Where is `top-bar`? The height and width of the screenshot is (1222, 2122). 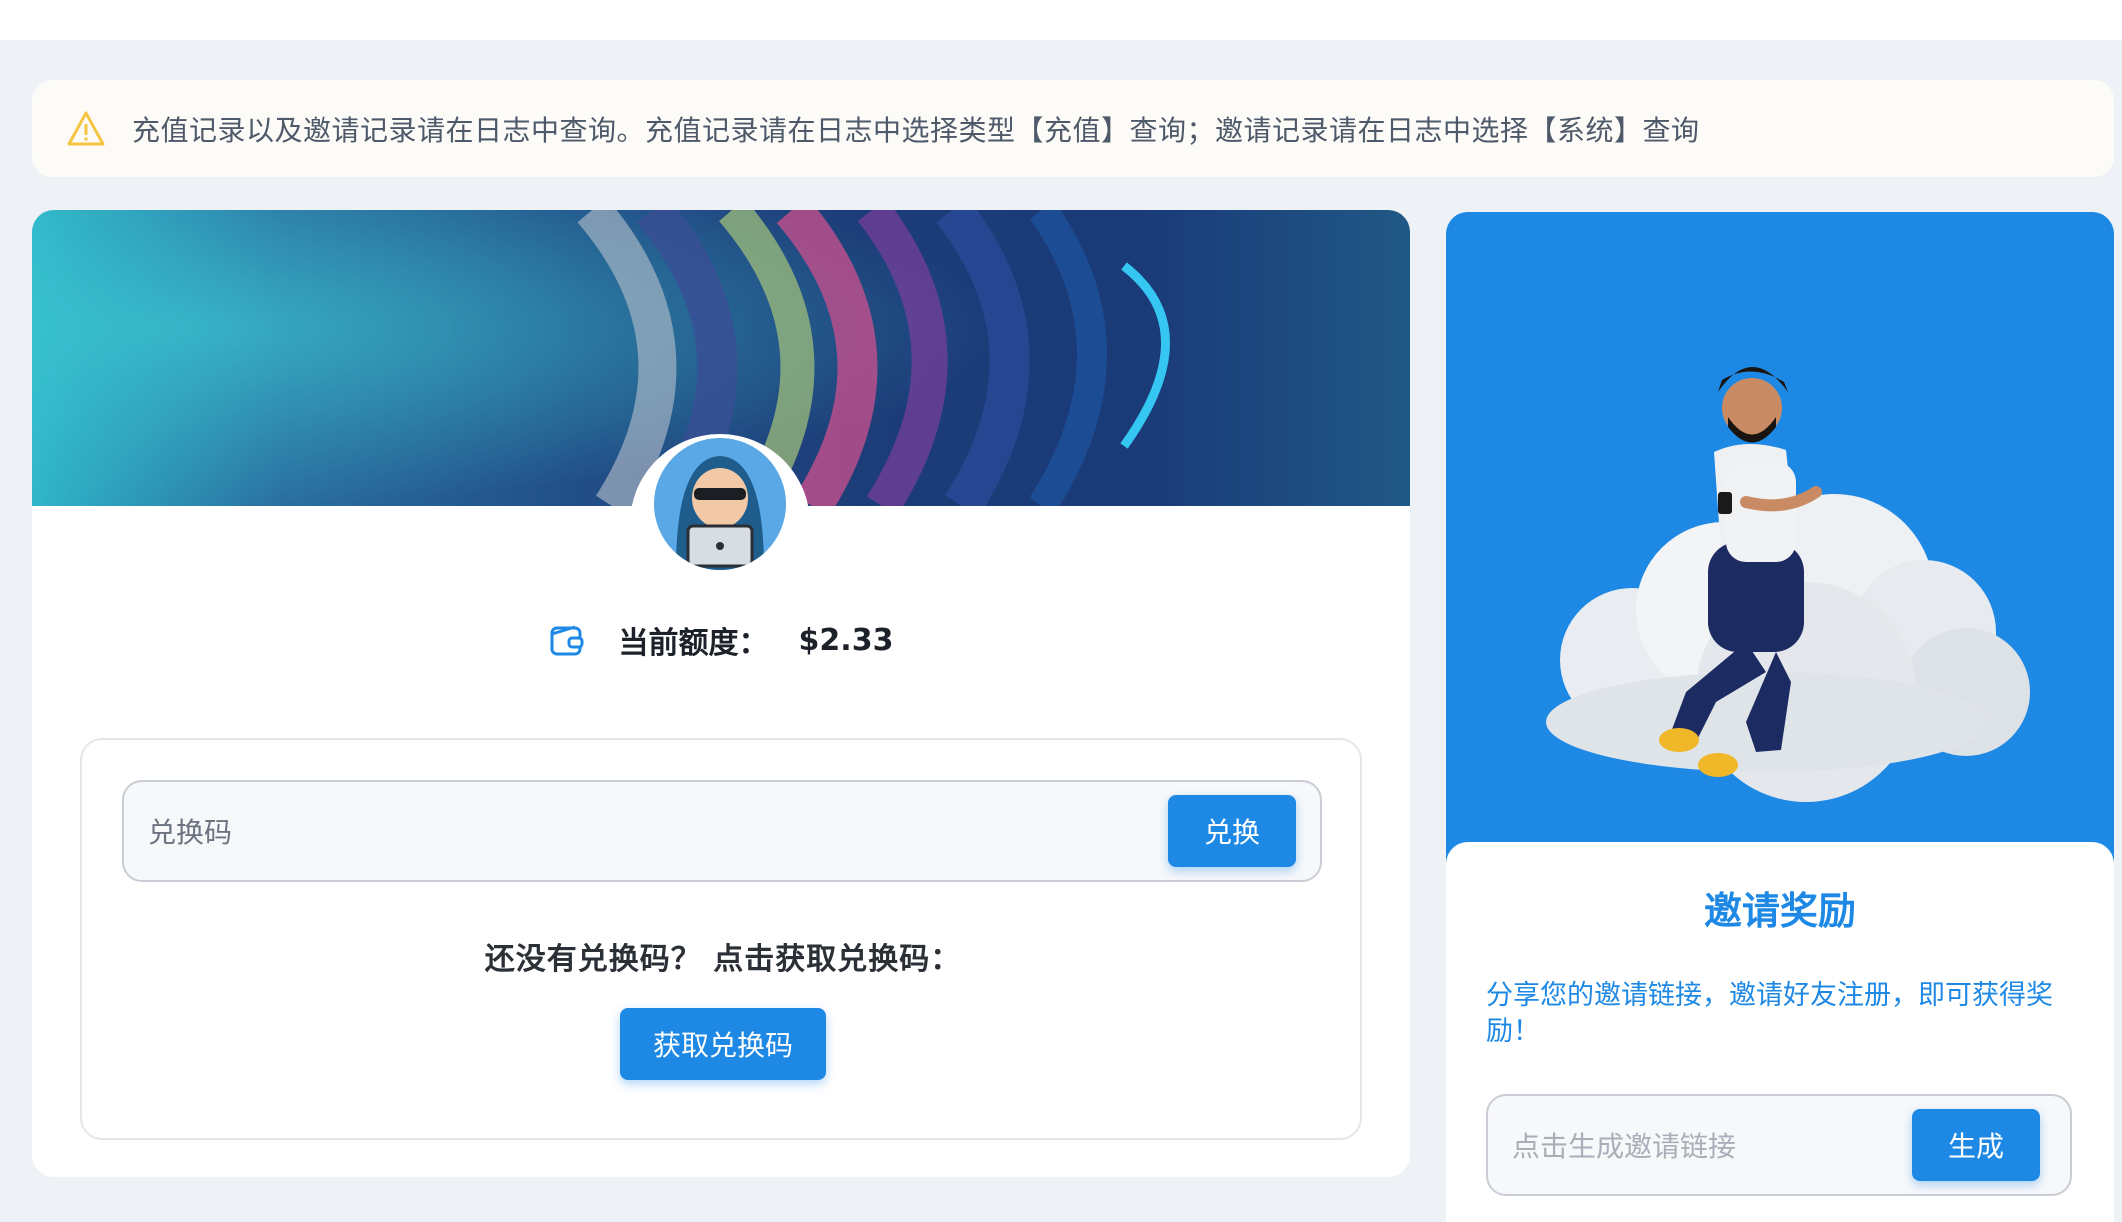
top-bar is located at coordinates (1061, 20).